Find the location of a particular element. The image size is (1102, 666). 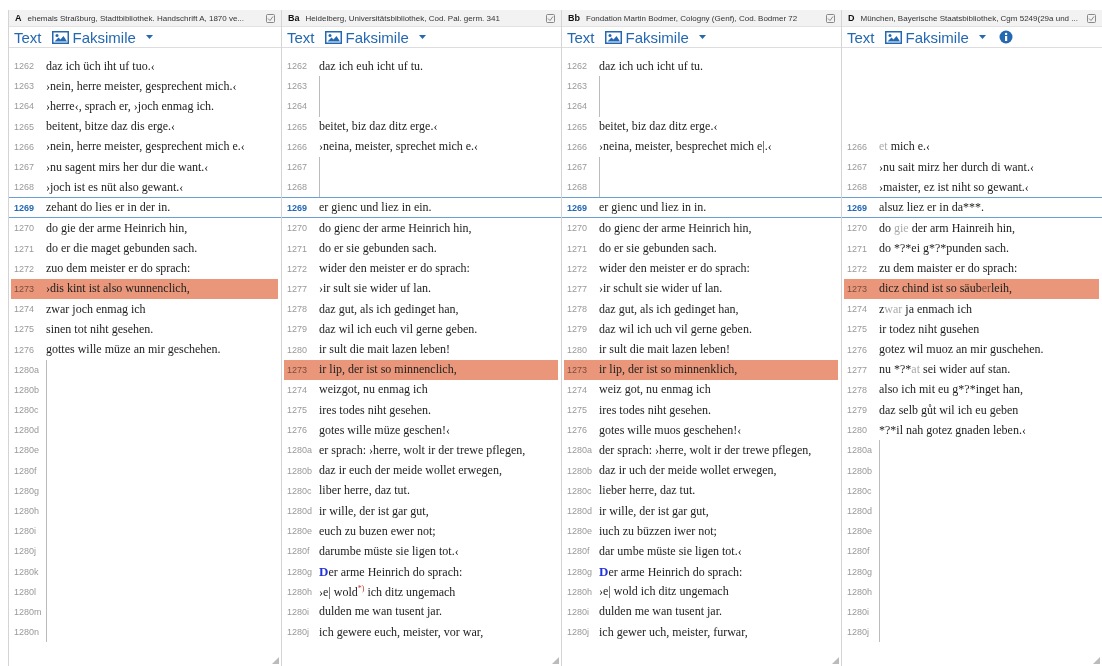

verse-text: daz wil ich uch vil gerne geben. is located at coordinates (675, 329).